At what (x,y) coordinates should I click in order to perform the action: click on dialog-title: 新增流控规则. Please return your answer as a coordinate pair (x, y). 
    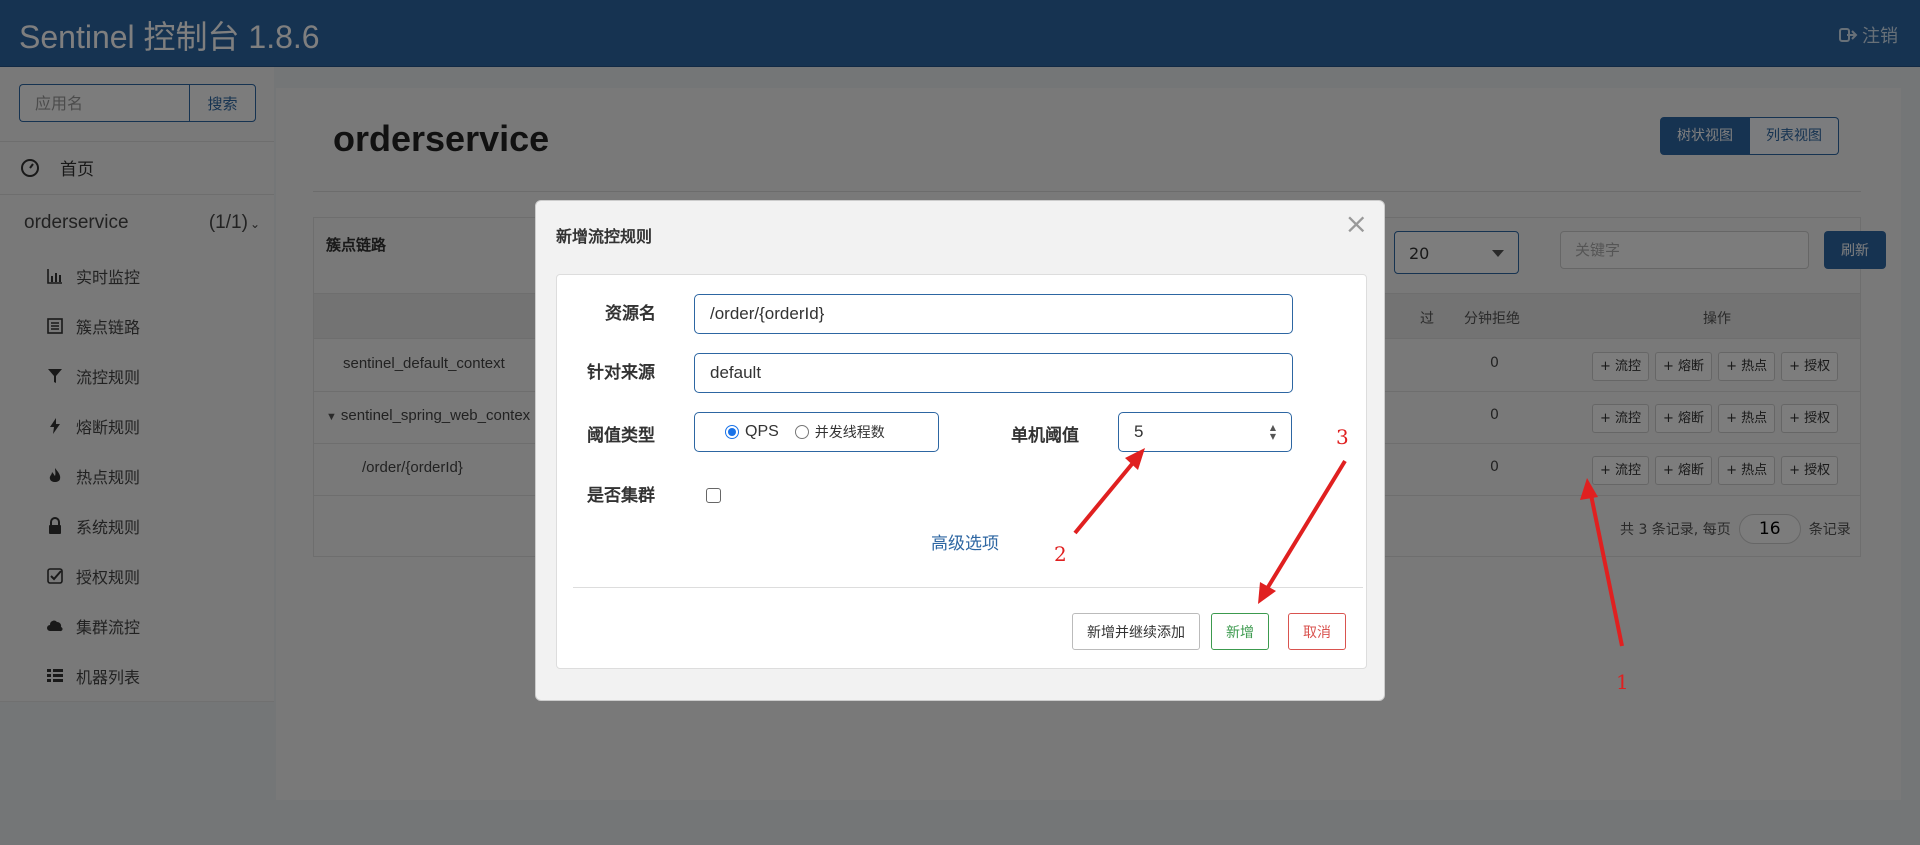
    Looking at the image, I should click on (604, 236).